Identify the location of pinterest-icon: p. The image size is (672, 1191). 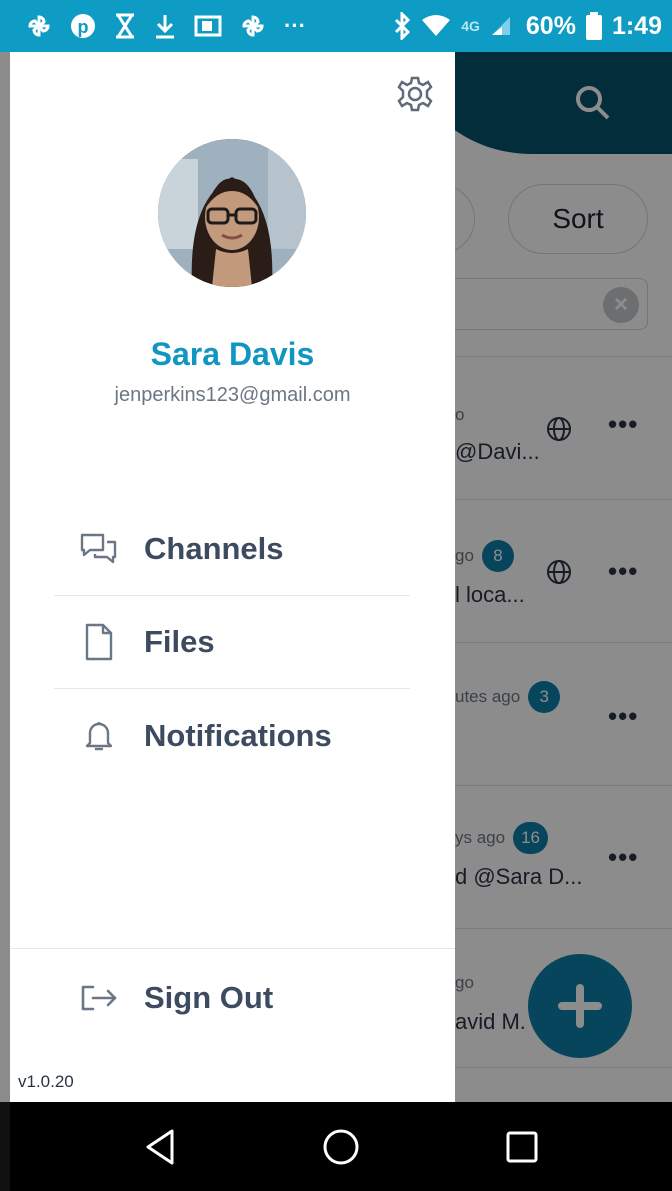
(83, 26).